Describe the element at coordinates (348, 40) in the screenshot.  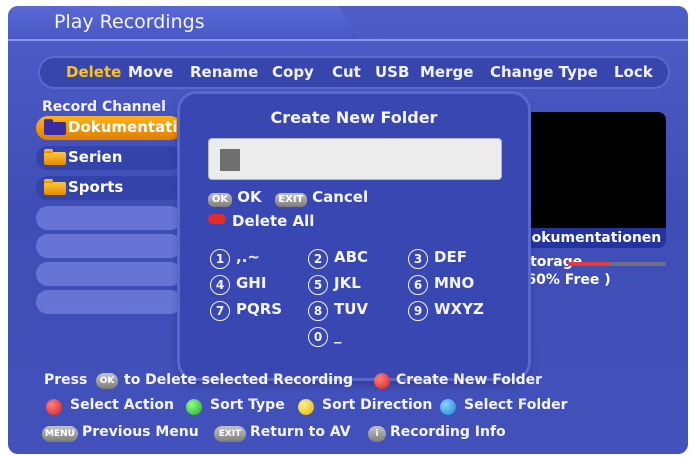
I see `title-divider` at that location.